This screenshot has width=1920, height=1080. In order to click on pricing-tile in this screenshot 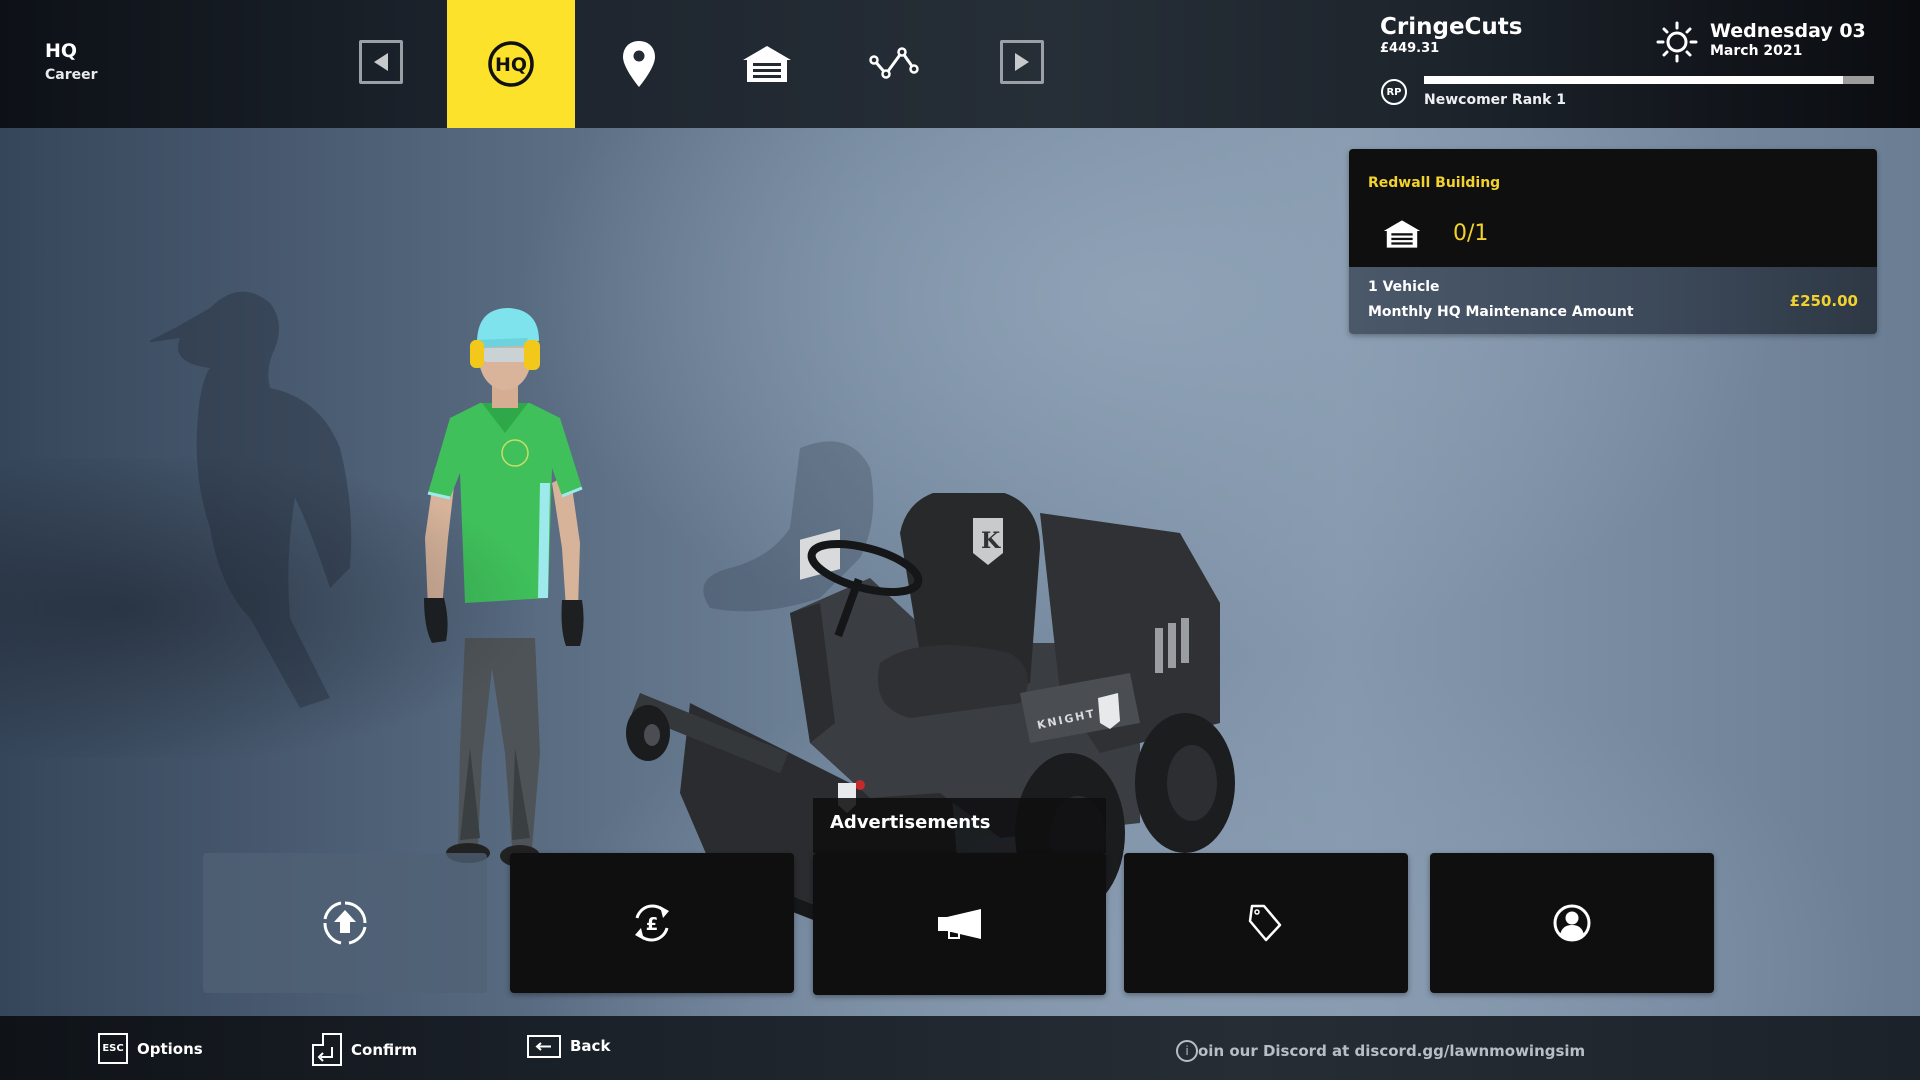, I will do `click(1266, 923)`.